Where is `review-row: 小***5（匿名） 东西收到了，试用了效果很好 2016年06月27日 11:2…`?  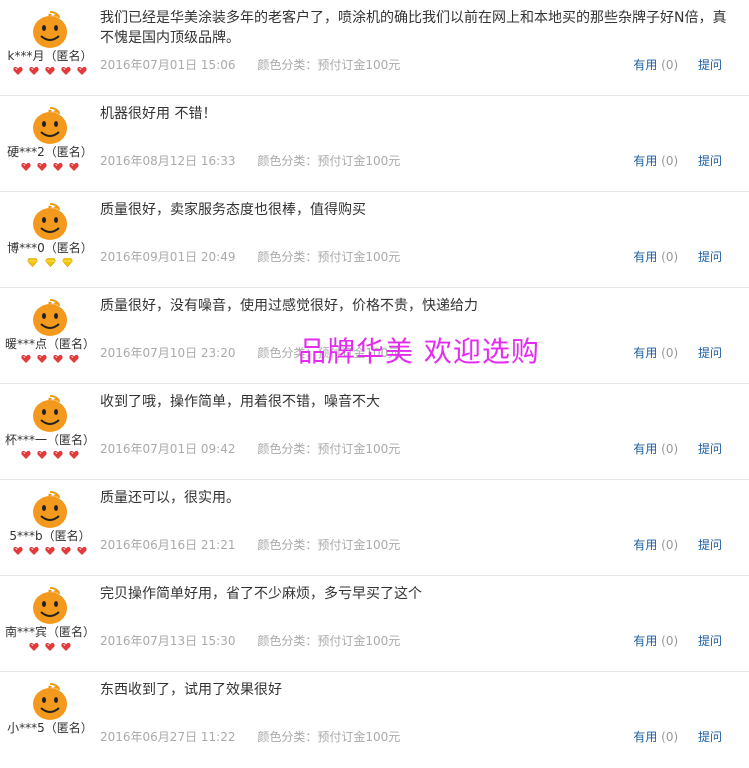
review-row: 小***5（匿名） 东西收到了，试用了效果很好 2016年06月27日 11:2… is located at coordinates (374, 720).